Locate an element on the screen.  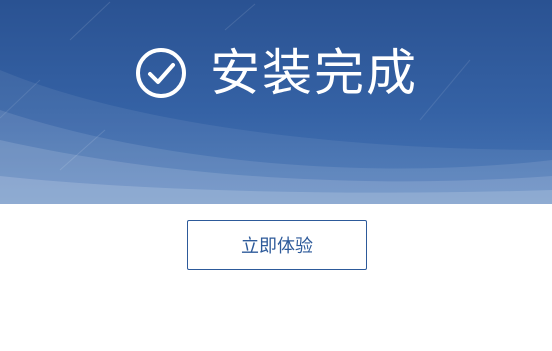
completion-title: 安装完成 is located at coordinates (314, 73).